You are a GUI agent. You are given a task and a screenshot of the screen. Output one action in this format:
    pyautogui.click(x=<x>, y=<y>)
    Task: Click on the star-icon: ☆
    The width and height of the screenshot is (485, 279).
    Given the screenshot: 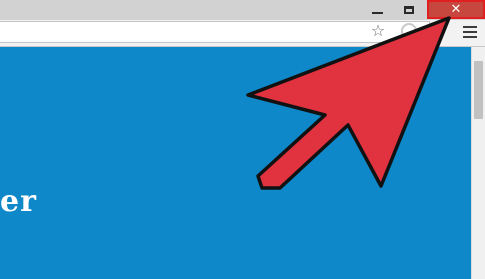 What is the action you would take?
    pyautogui.click(x=378, y=31)
    